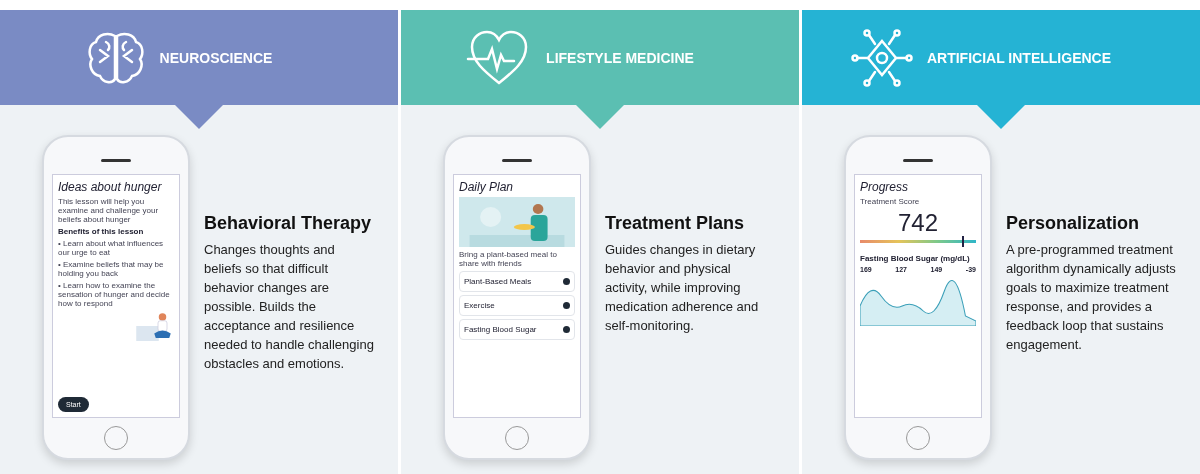 This screenshot has height=474, width=1200. Describe the element at coordinates (289, 307) in the screenshot. I see `feature-description: Changes thoughts and beliefs so that difficult behavior changes are possible. Builds the acceptance and resilience needed to handle challenging obstacles and emotions.` at that location.